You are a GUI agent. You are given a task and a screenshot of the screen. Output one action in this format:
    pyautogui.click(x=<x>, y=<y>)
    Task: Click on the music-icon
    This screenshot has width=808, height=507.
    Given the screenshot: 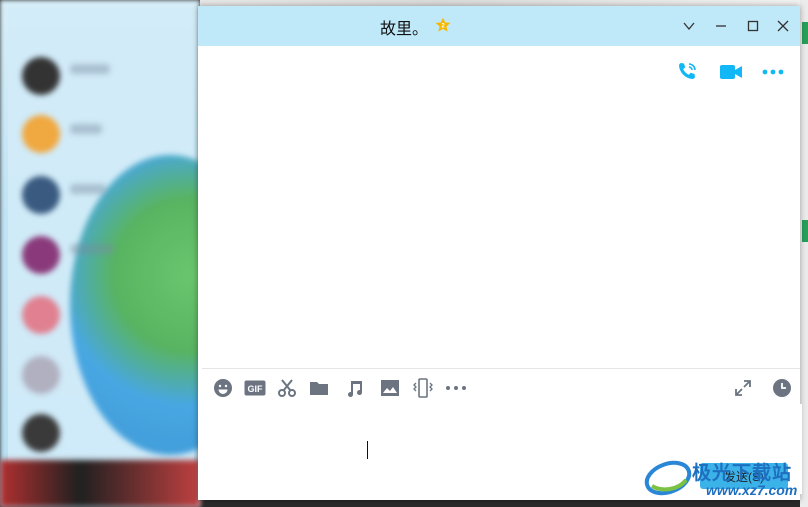 What is the action you would take?
    pyautogui.click(x=355, y=388)
    